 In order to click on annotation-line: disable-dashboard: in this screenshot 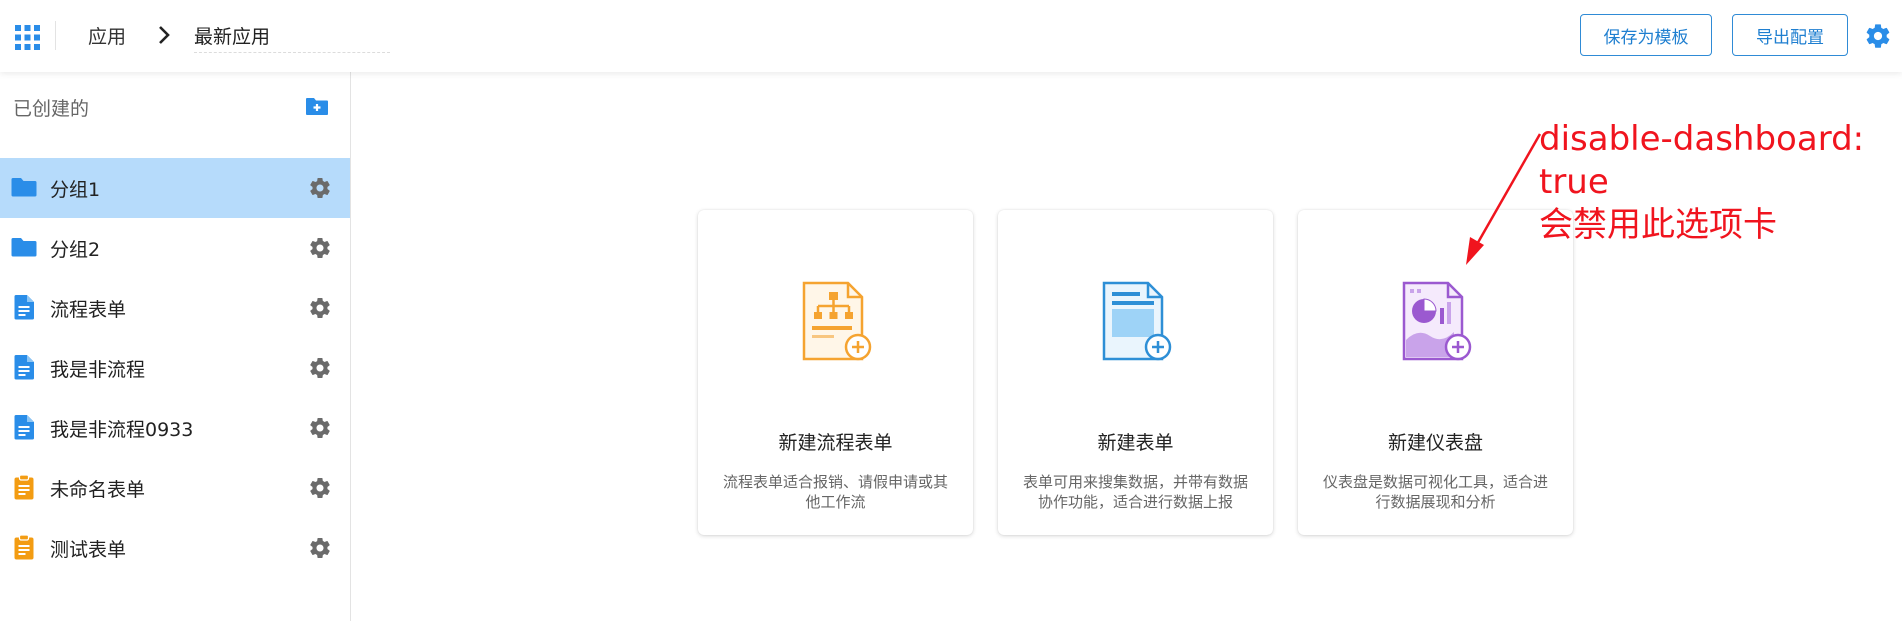, I will do `click(1702, 139)`.